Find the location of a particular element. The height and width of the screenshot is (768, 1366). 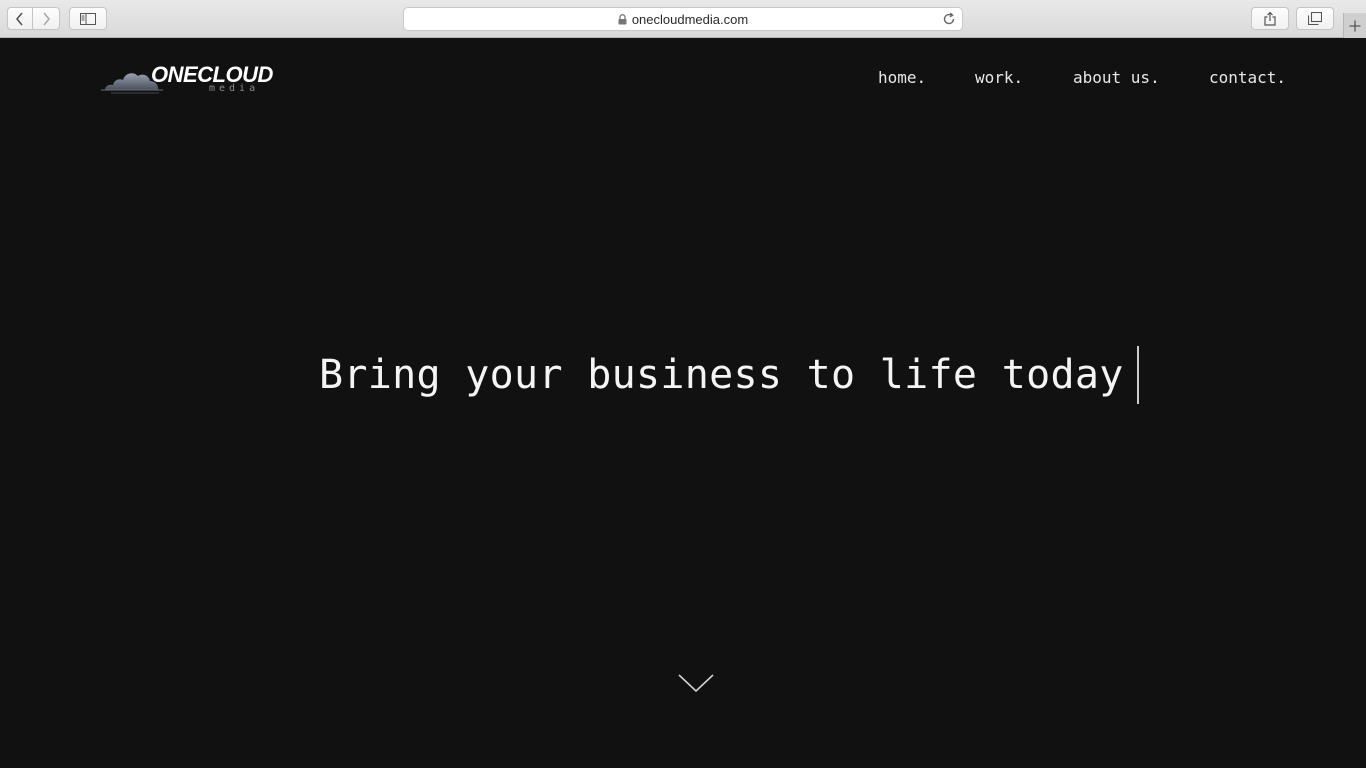

url-text: onecloudmedia.com is located at coordinates (690, 19).